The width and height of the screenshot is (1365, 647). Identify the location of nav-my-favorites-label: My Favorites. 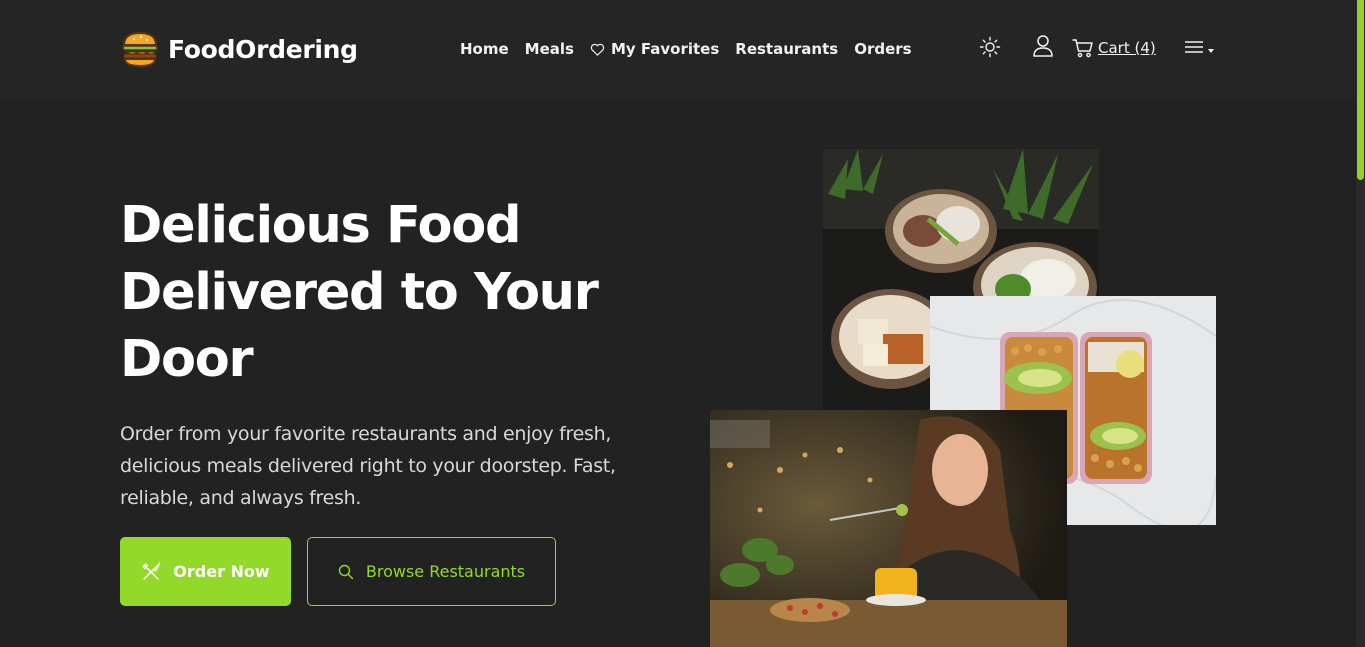
(665, 49).